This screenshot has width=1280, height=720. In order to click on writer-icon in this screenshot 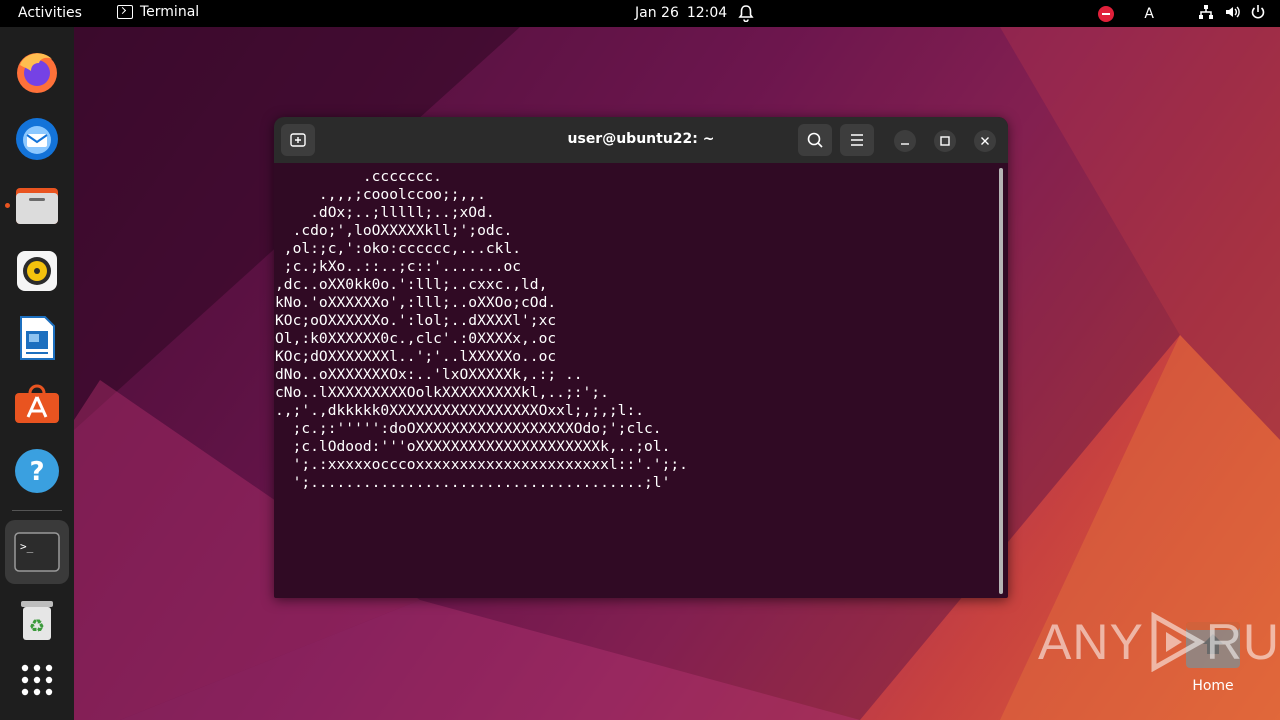, I will do `click(37, 338)`.